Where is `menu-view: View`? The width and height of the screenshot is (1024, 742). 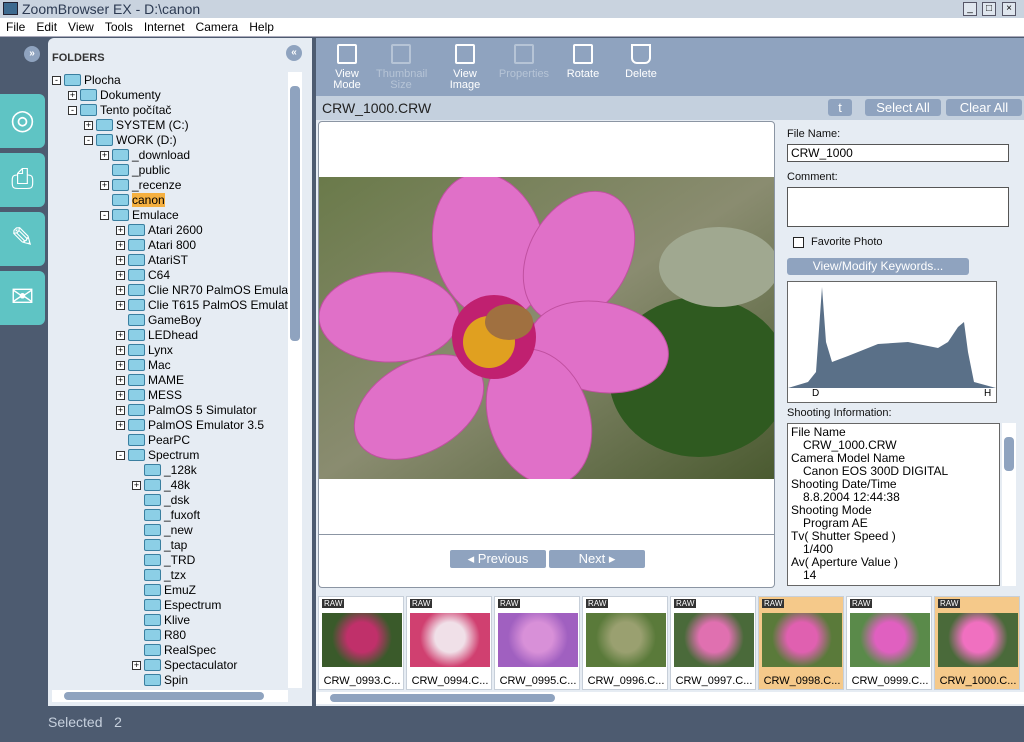
menu-view: View is located at coordinates (80, 26).